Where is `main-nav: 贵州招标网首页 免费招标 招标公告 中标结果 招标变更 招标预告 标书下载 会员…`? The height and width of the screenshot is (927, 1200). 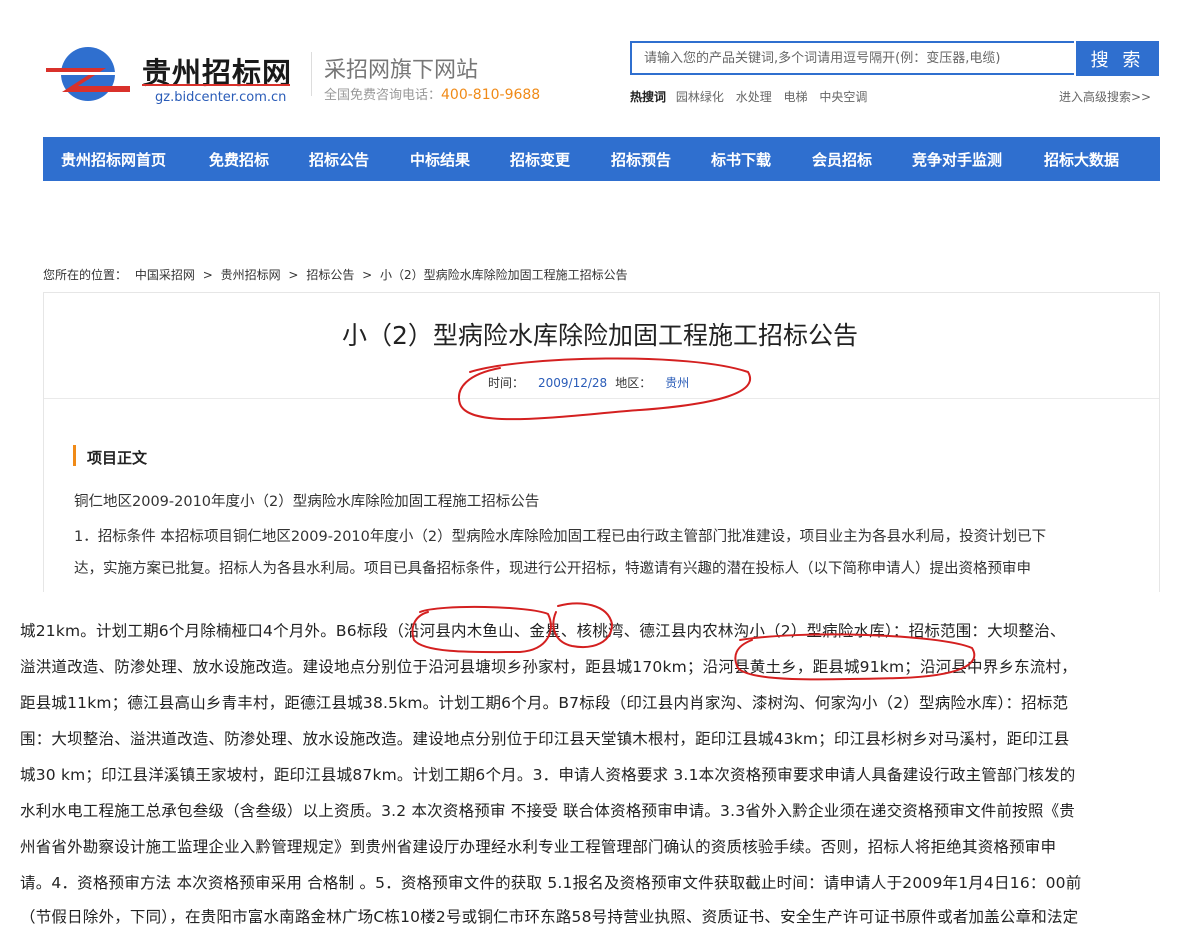
main-nav: 贵州招标网首页 免费招标 招标公告 中标结果 招标变更 招标预告 标书下载 会员… is located at coordinates (601, 159).